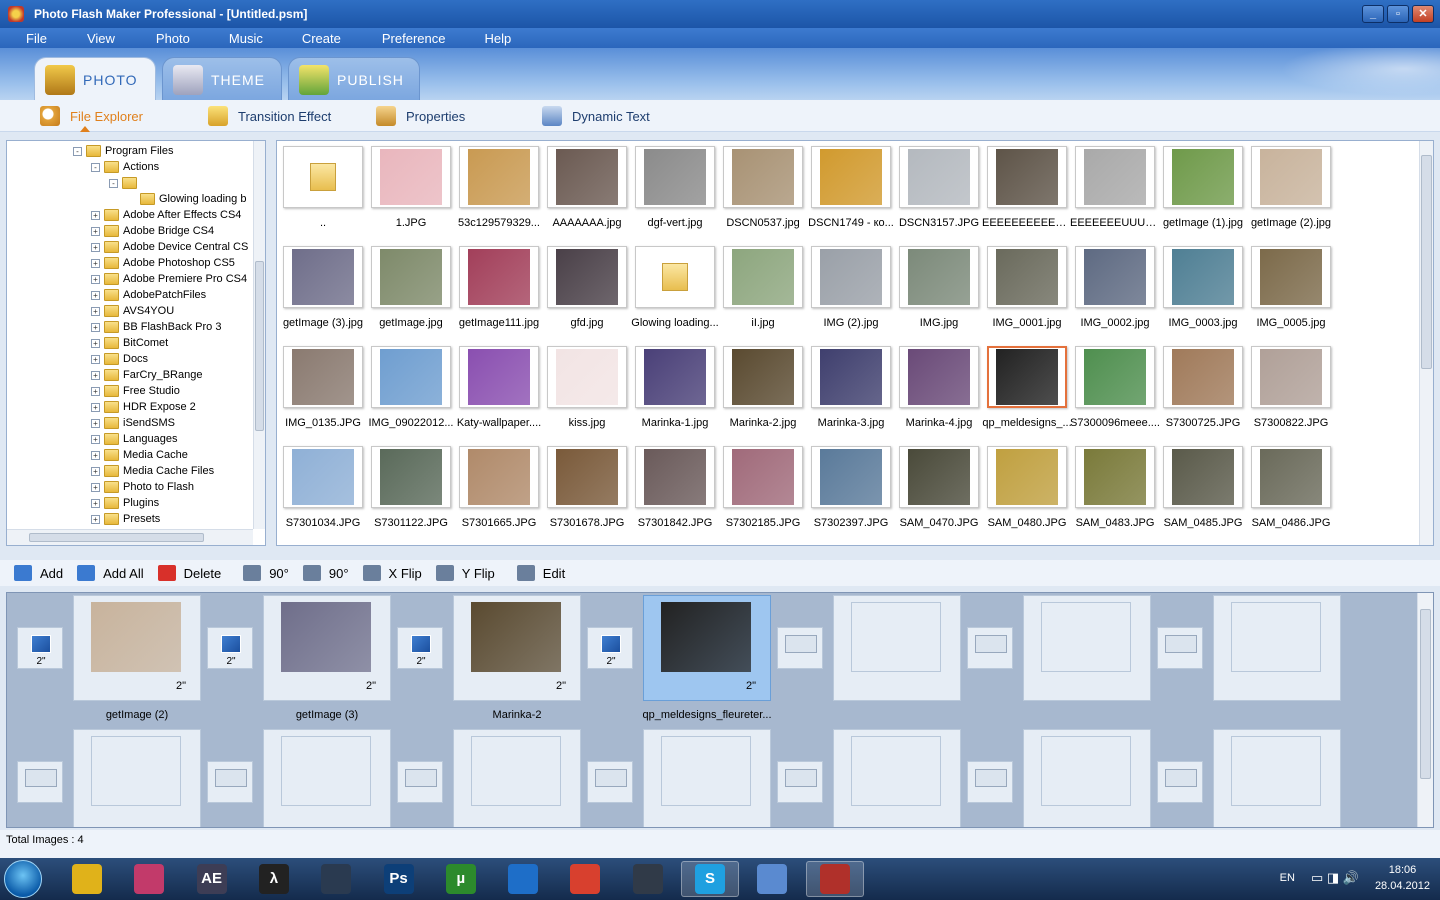  Describe the element at coordinates (393, 38) in the screenshot. I see `menu-preference: Preference` at that location.